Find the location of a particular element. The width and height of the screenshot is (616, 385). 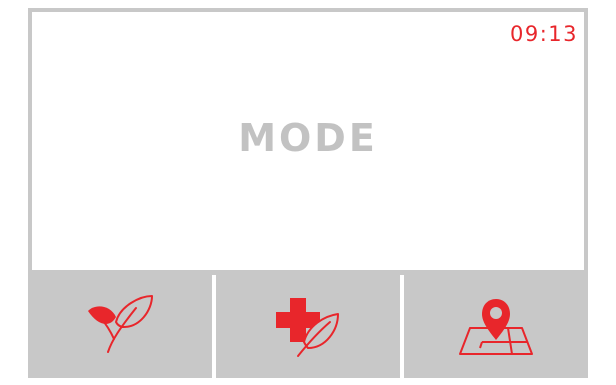

health-mode-button is located at coordinates (308, 324).